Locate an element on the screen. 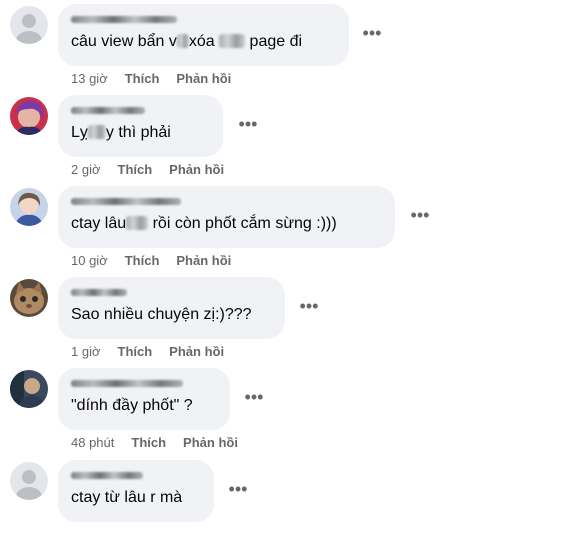  comment-actions: 13 giờ Thích Phản hồi is located at coordinates (159, 79).